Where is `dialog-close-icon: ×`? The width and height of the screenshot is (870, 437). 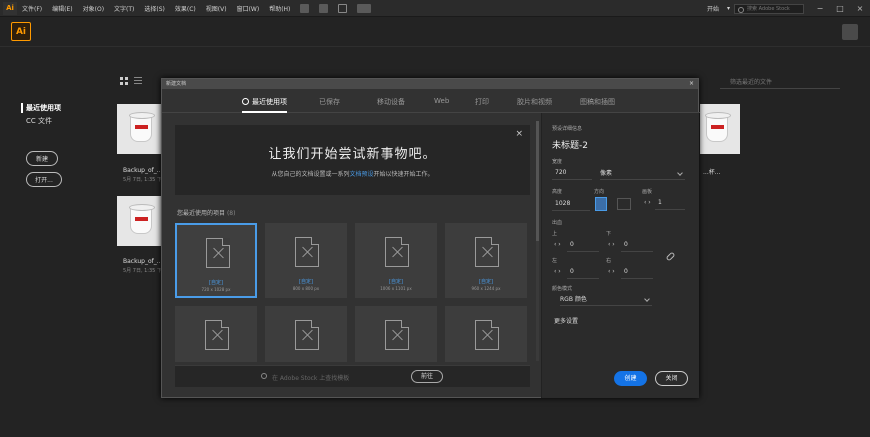 dialog-close-icon: × is located at coordinates (691, 84).